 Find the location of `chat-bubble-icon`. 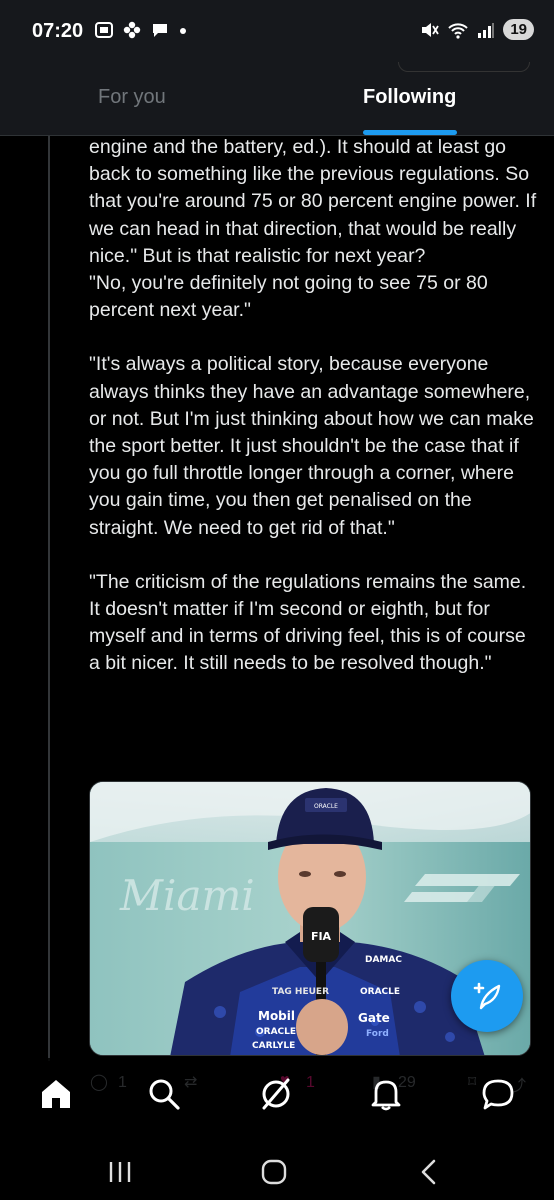

chat-bubble-icon is located at coordinates (160, 30).